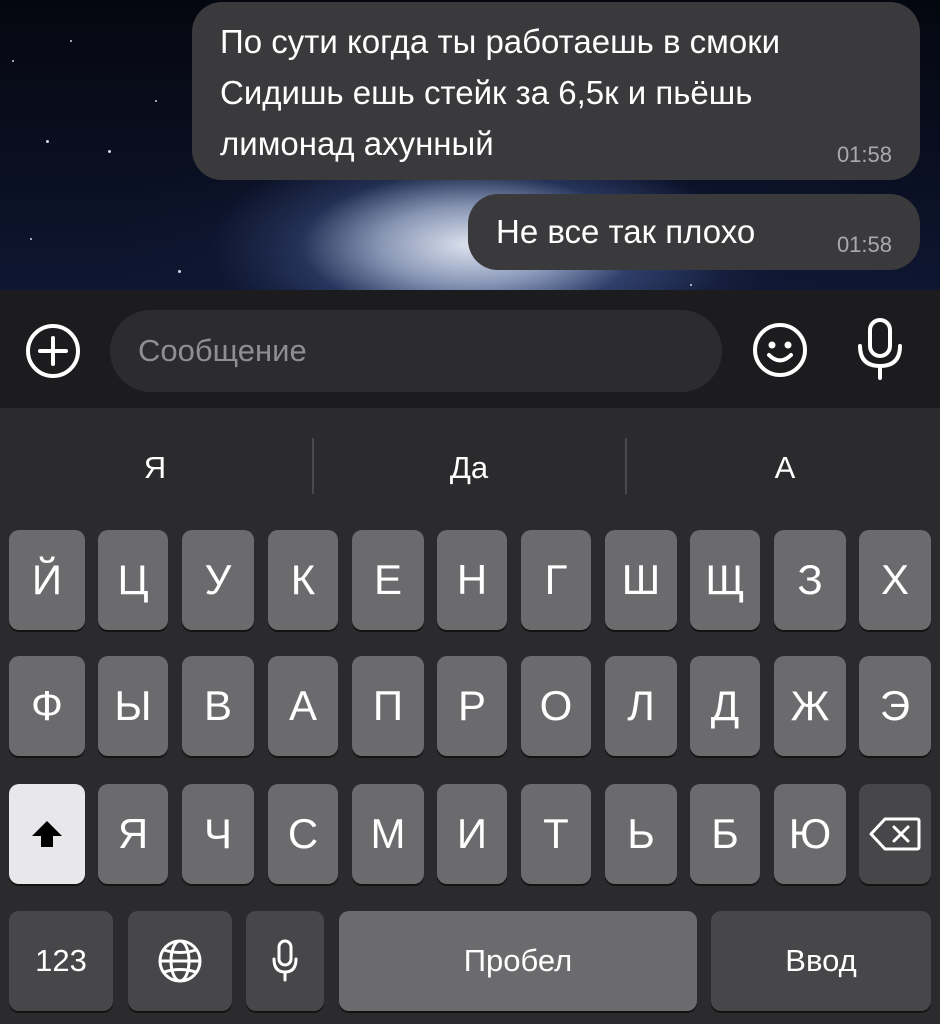  What do you see at coordinates (303, 580) in the screenshot?
I see `key: К` at bounding box center [303, 580].